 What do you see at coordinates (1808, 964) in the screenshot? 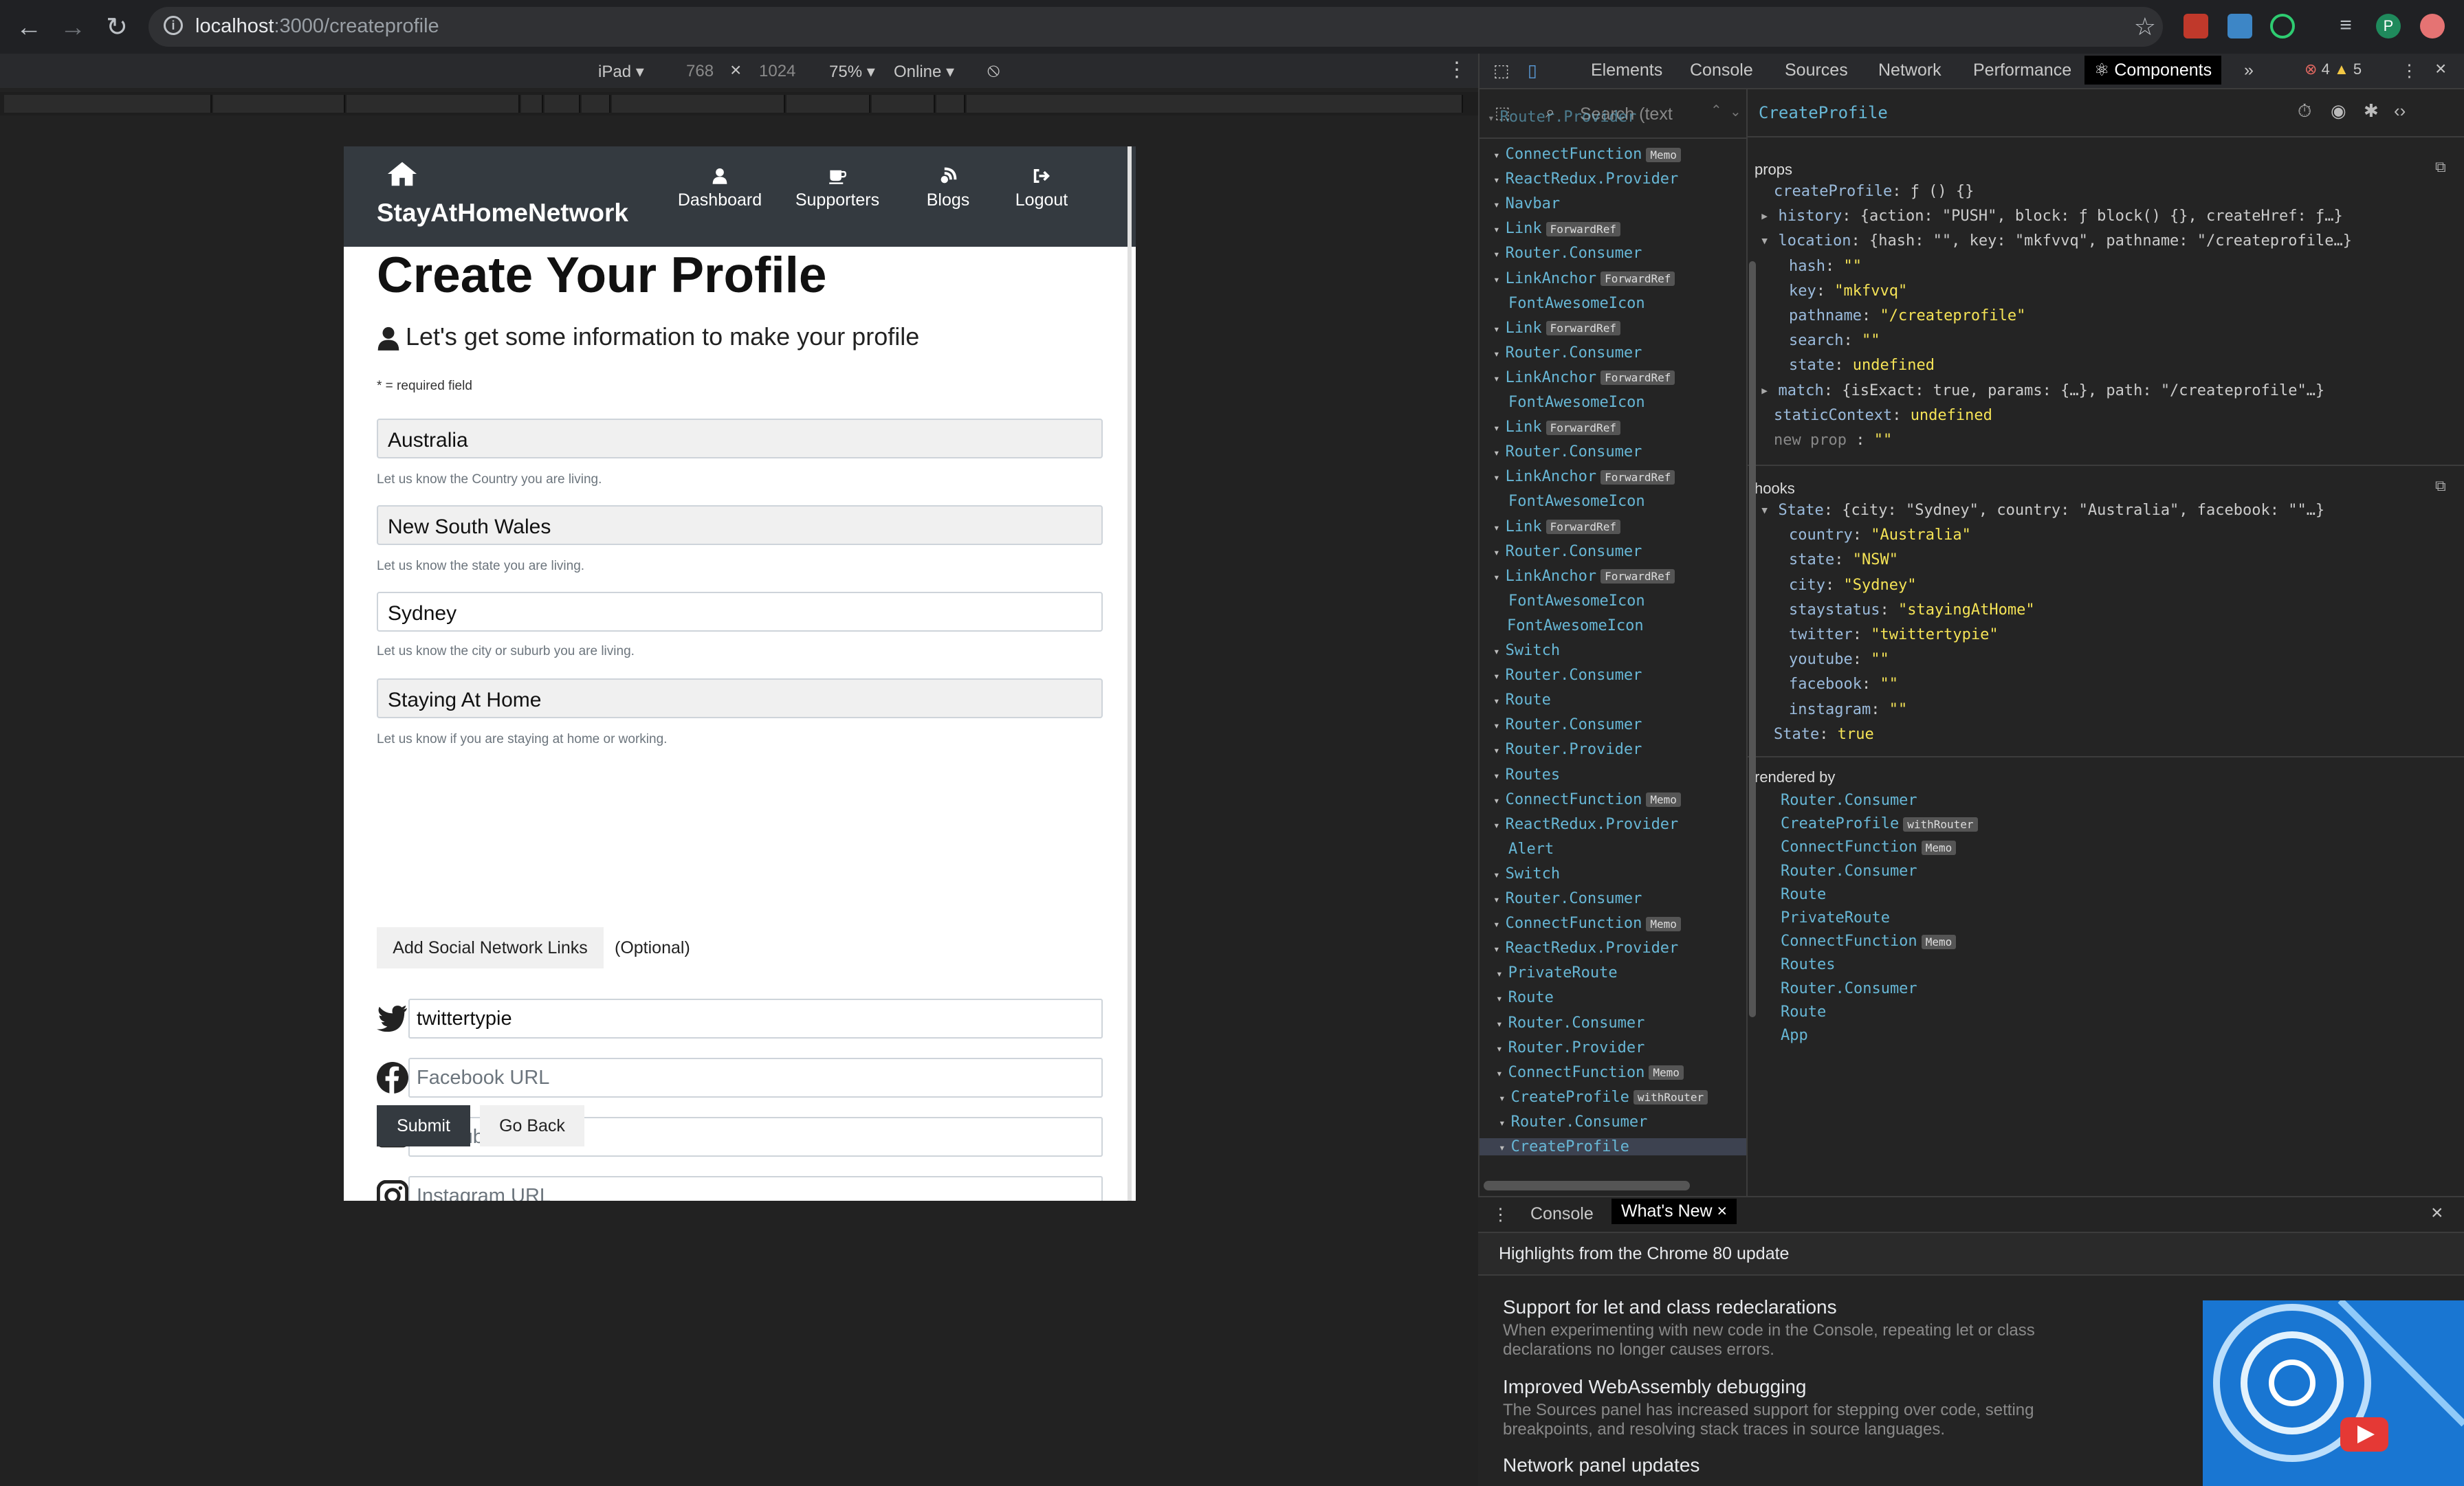
I see `rendered-by-item: Routes` at bounding box center [1808, 964].